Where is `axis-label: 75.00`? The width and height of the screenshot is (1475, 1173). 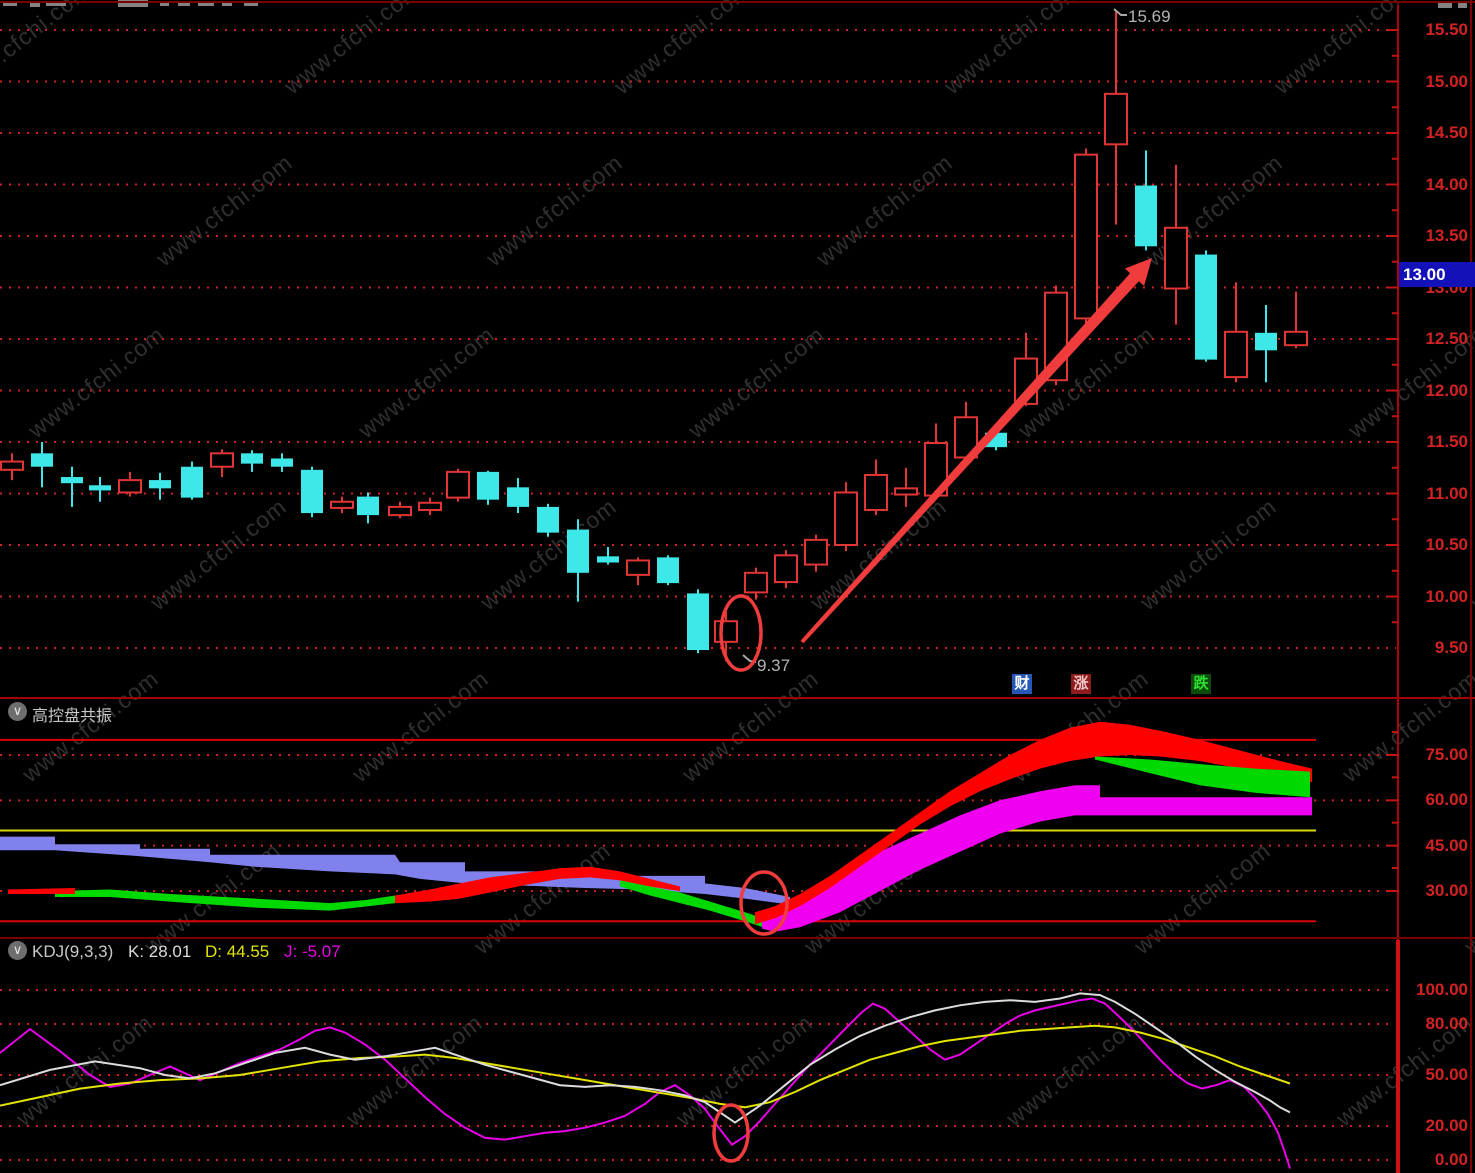
axis-label: 75.00 is located at coordinates (1446, 754).